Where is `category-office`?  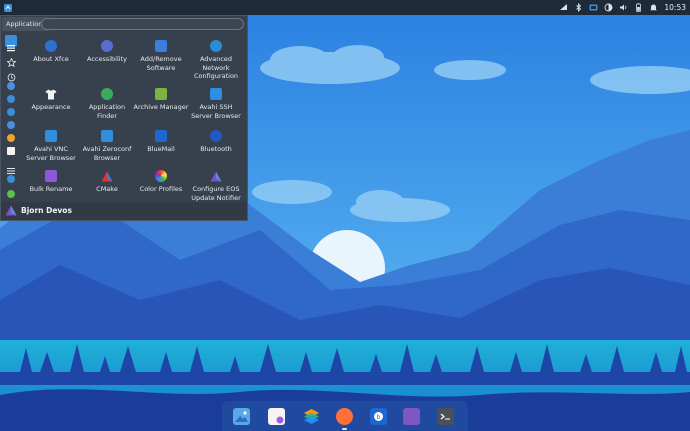
category-office is located at coordinates (11, 151).